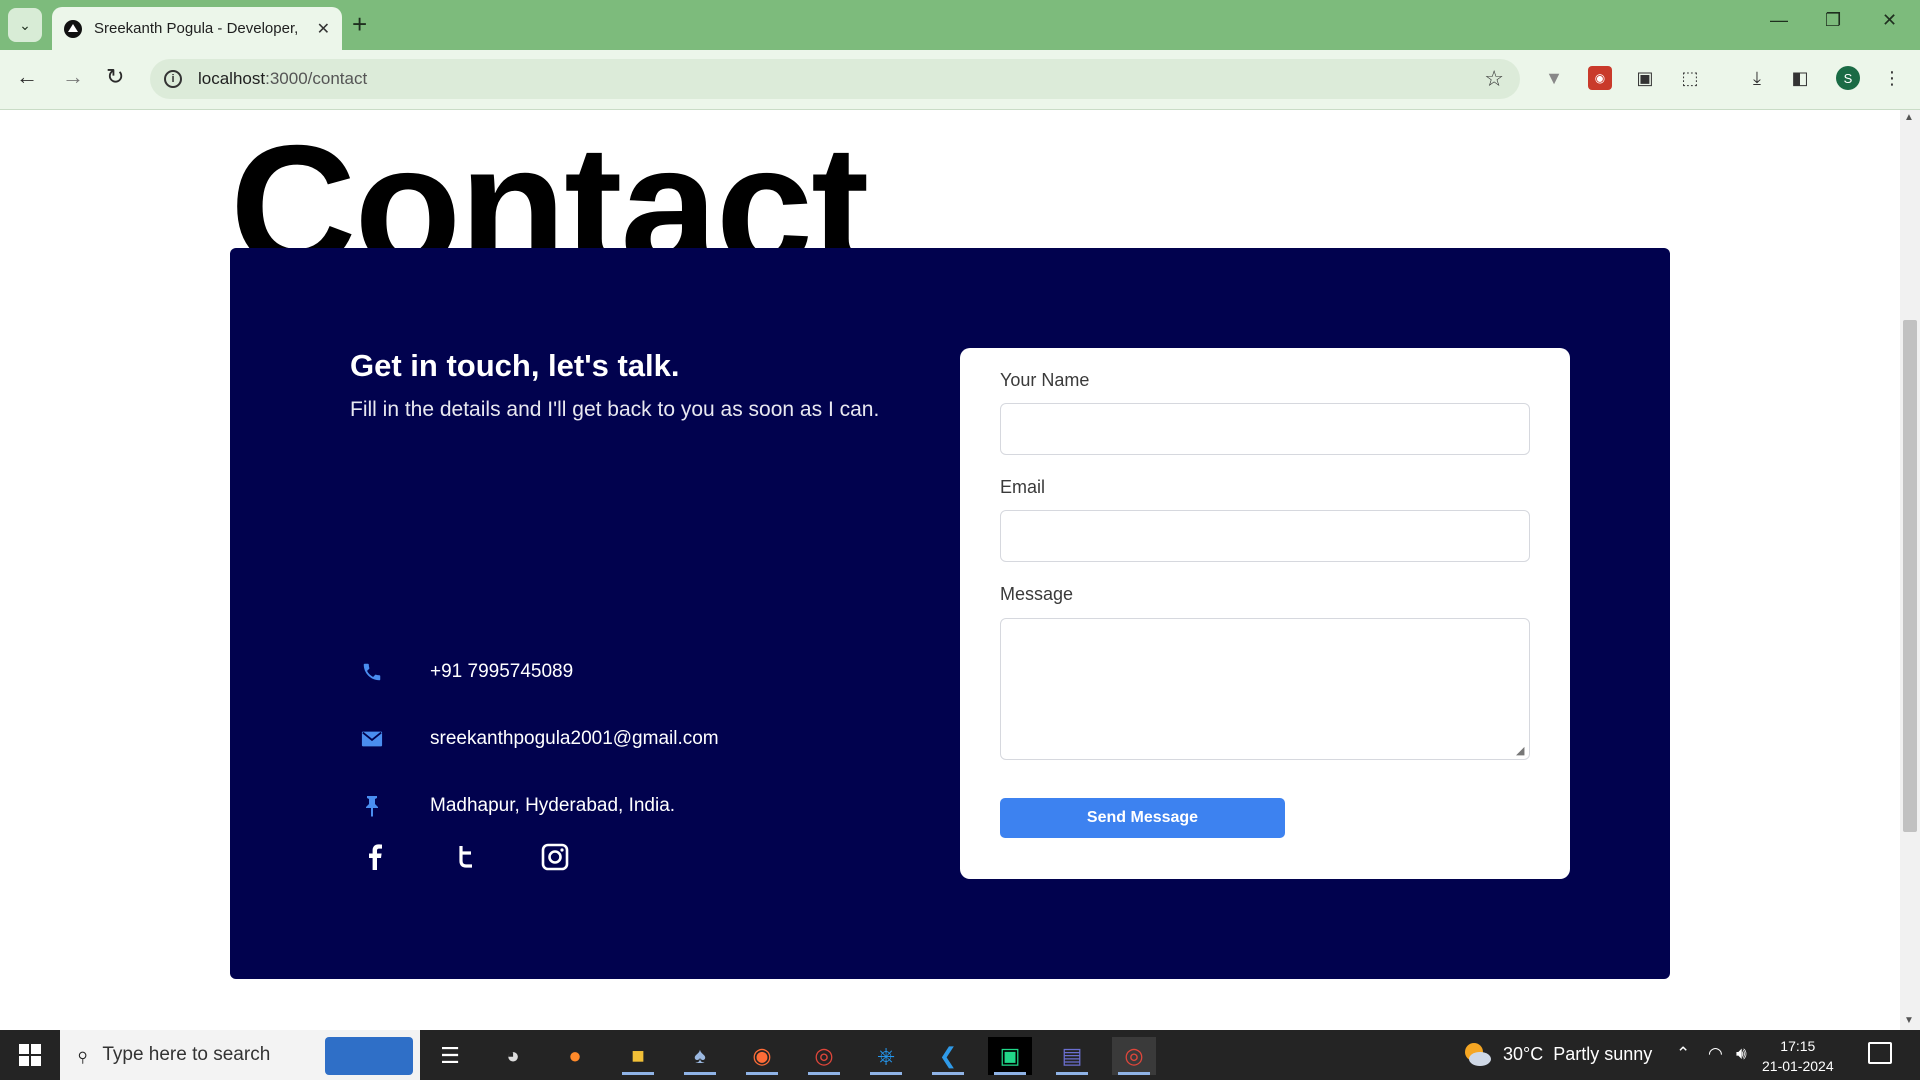  Describe the element at coordinates (372, 739) in the screenshot. I see `mail-icon` at that location.